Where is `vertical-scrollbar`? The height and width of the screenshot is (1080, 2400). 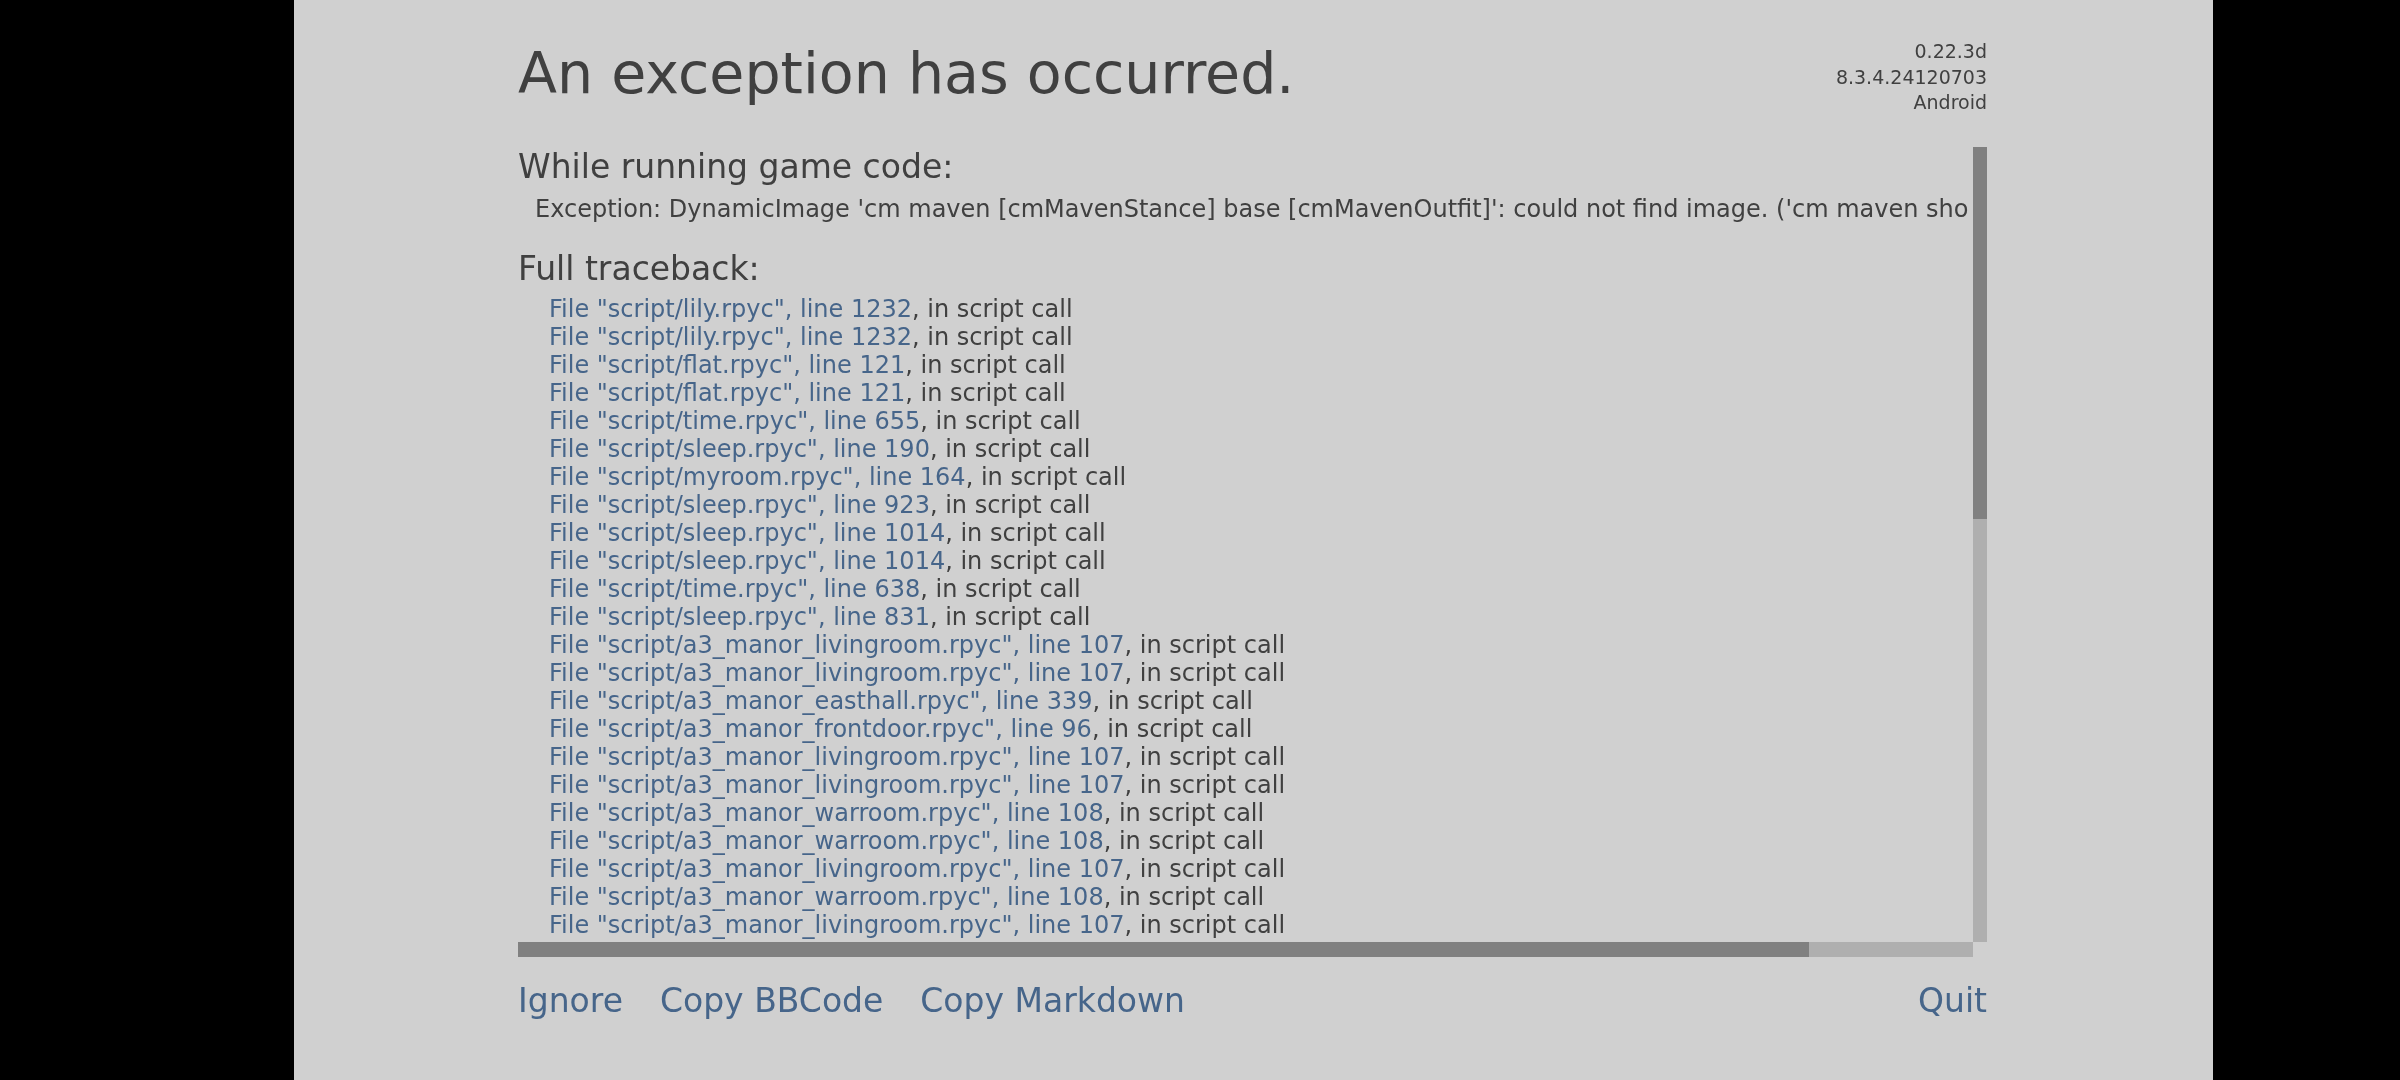
vertical-scrollbar is located at coordinates (1980, 544).